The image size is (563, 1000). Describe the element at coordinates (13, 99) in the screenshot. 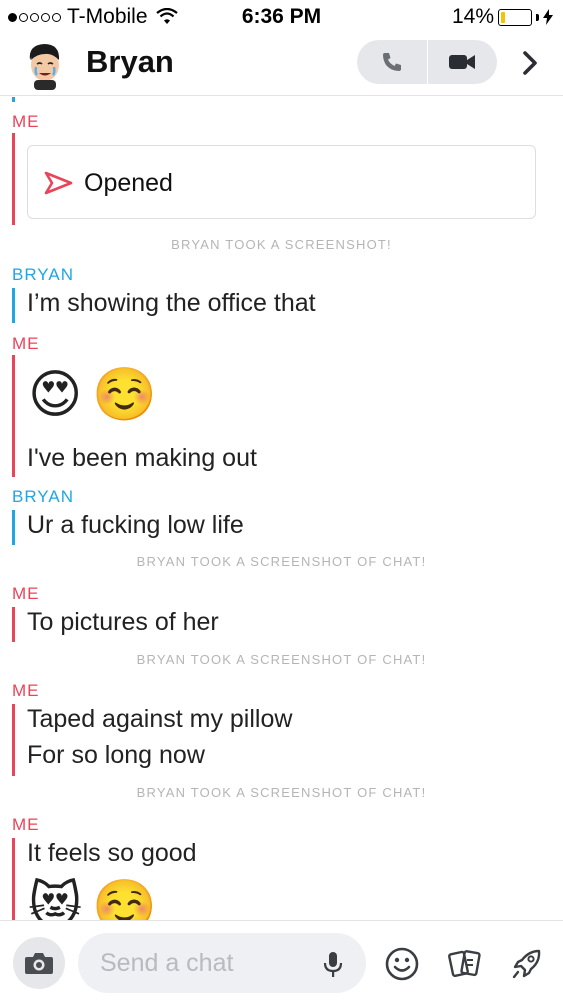

I see `previous-message-bar` at that location.